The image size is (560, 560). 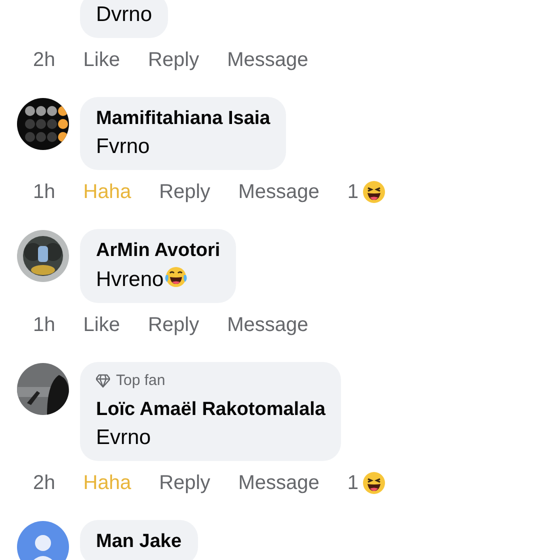 What do you see at coordinates (124, 15) in the screenshot?
I see `comment-text: Dvrno` at bounding box center [124, 15].